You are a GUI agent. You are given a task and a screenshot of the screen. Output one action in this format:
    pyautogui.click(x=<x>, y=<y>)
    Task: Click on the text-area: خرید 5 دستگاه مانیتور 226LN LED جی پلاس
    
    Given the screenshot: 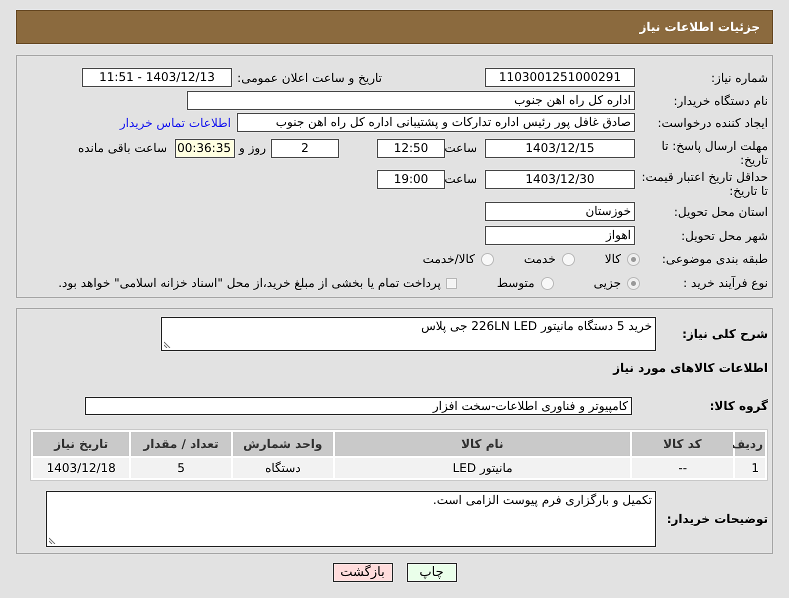 What is the action you would take?
    pyautogui.click(x=408, y=334)
    